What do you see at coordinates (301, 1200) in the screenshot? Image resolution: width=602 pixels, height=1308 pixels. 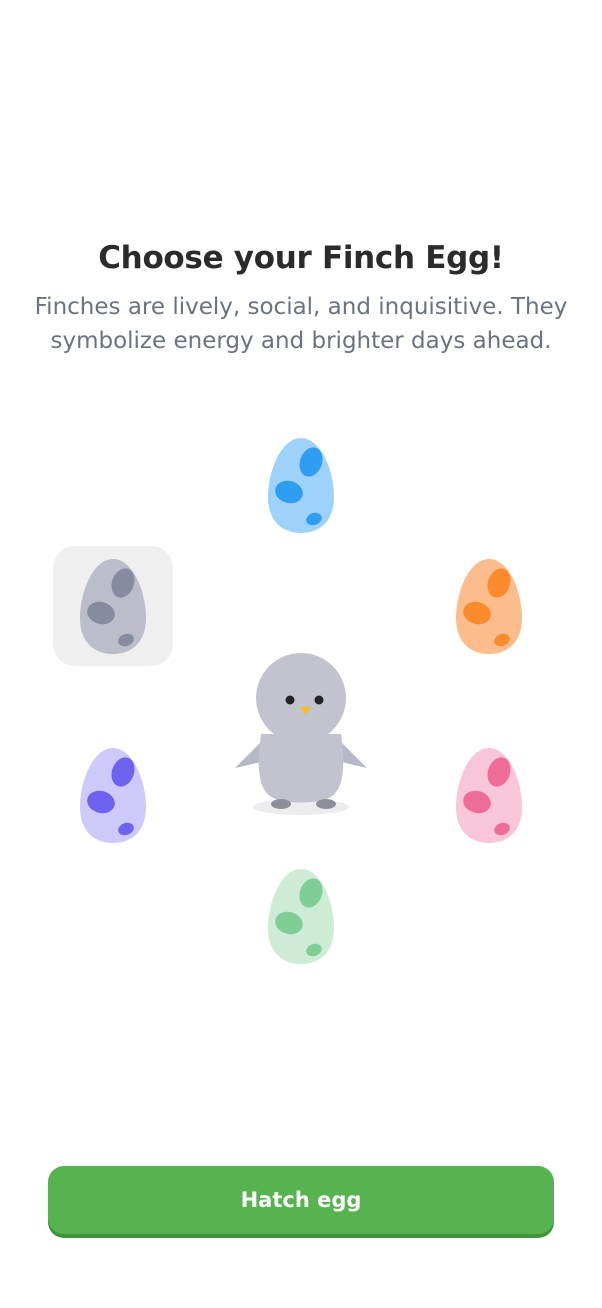 I see `hatch-egg-button: Hatch egg` at bounding box center [301, 1200].